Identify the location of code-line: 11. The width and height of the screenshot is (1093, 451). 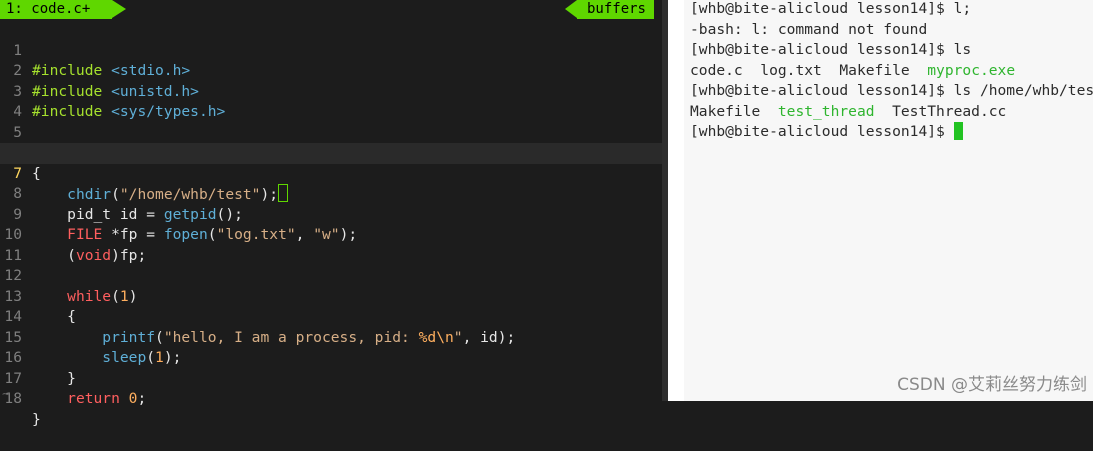
(331, 244).